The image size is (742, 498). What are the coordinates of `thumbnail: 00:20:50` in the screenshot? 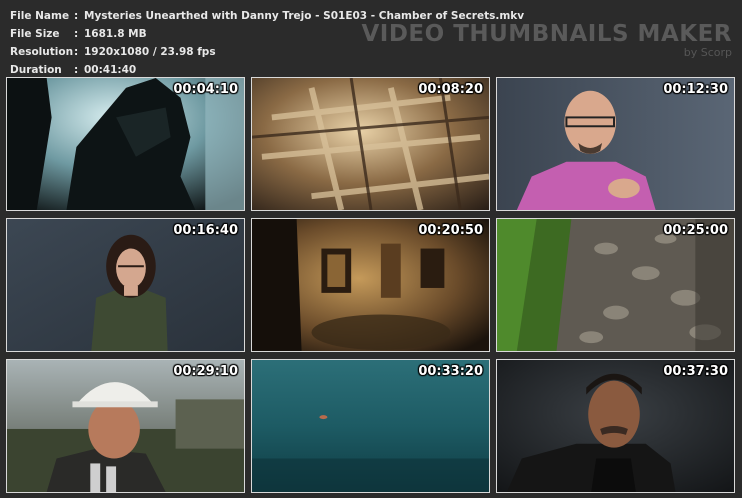 It's located at (370, 285).